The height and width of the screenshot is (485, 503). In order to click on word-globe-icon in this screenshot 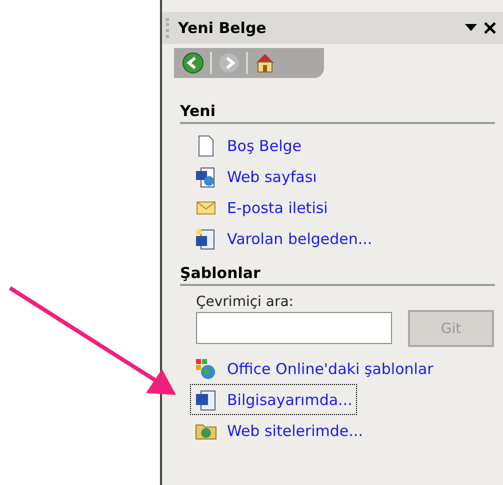, I will do `click(206, 177)`.